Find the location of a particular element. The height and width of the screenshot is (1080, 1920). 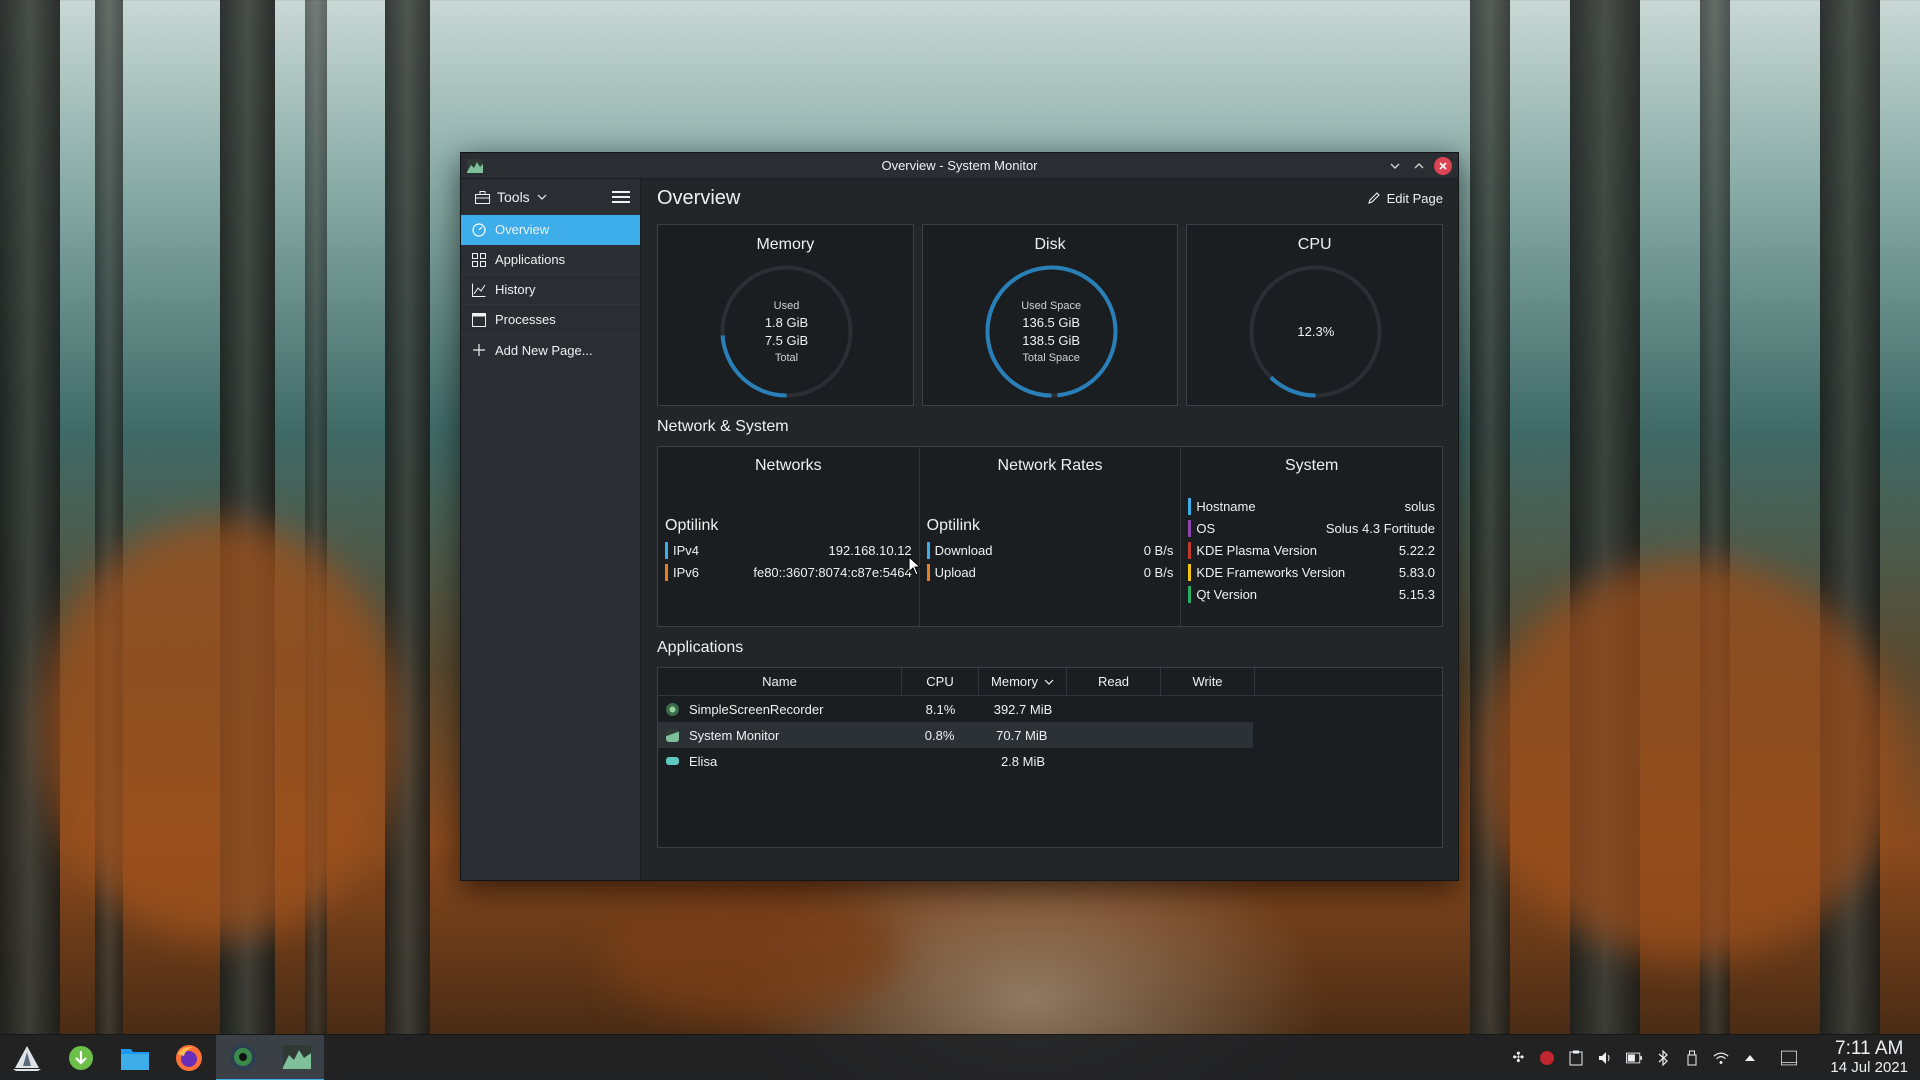

clock-date: 14 Jul 2021 is located at coordinates (1869, 1067).